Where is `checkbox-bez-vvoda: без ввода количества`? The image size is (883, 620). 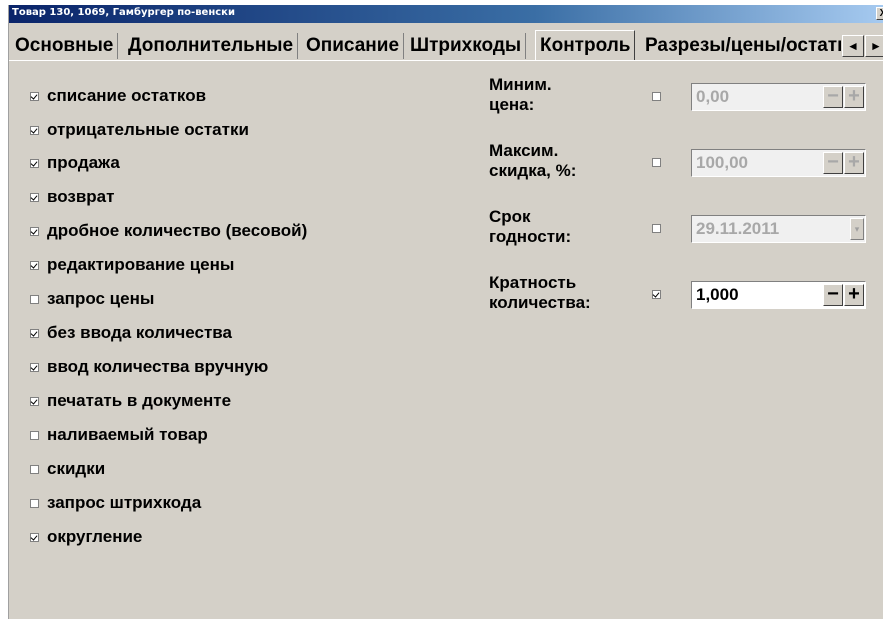
checkbox-bez-vvoda: без ввода количества is located at coordinates (131, 333).